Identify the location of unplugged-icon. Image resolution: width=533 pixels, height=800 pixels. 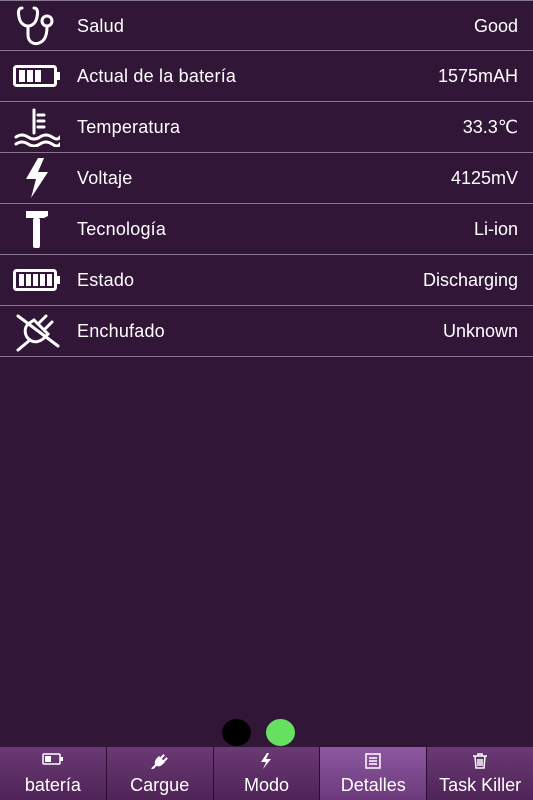
(37, 331).